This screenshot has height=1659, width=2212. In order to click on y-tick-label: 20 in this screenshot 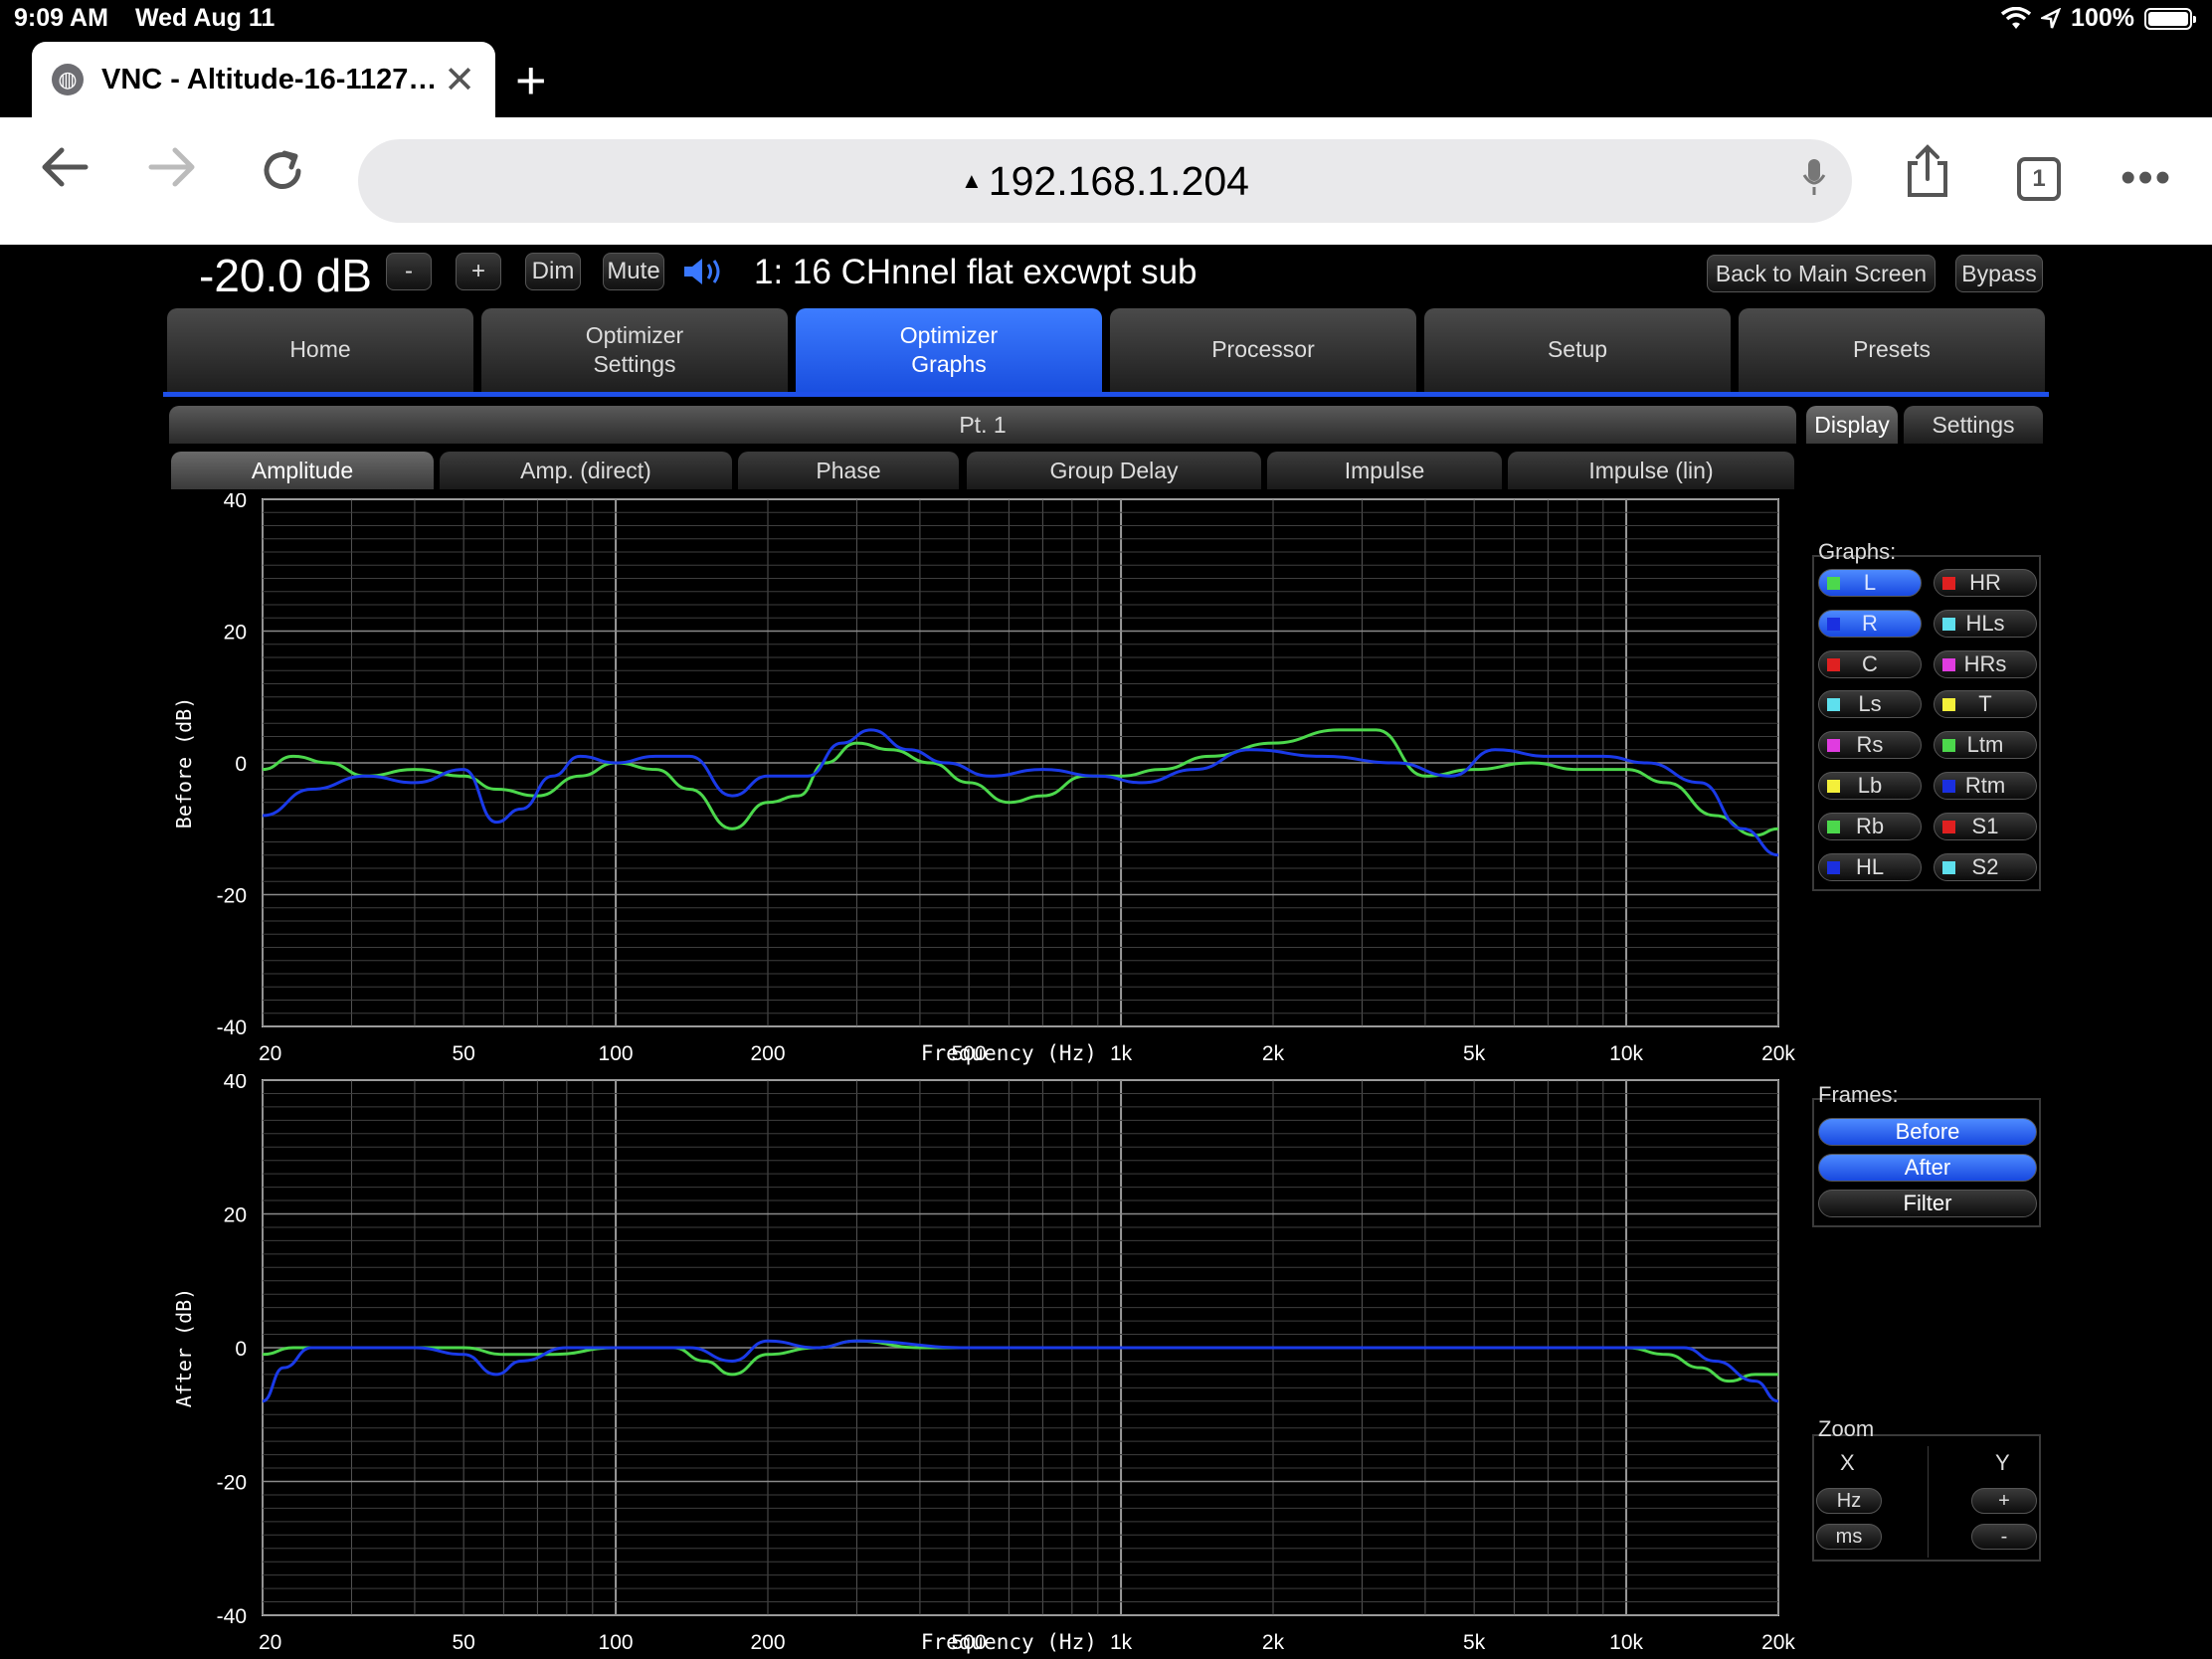, I will do `click(235, 633)`.